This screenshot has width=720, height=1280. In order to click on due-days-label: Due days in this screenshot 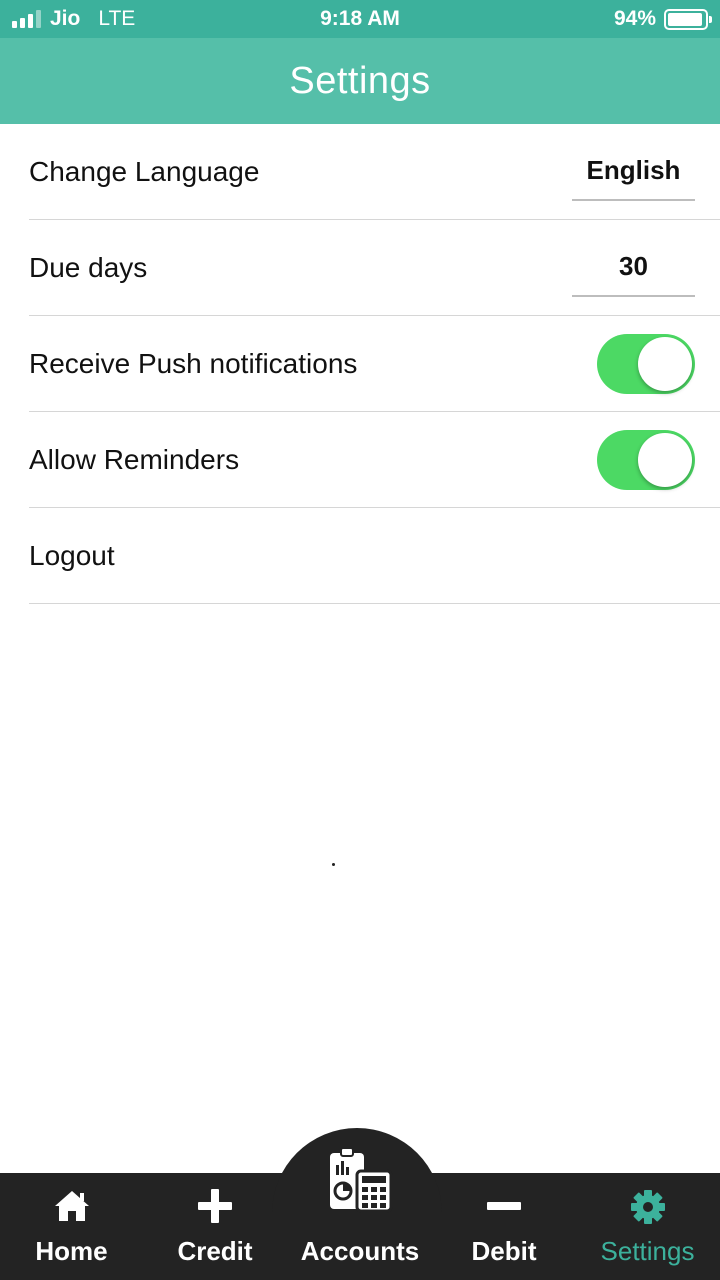, I will do `click(88, 267)`.